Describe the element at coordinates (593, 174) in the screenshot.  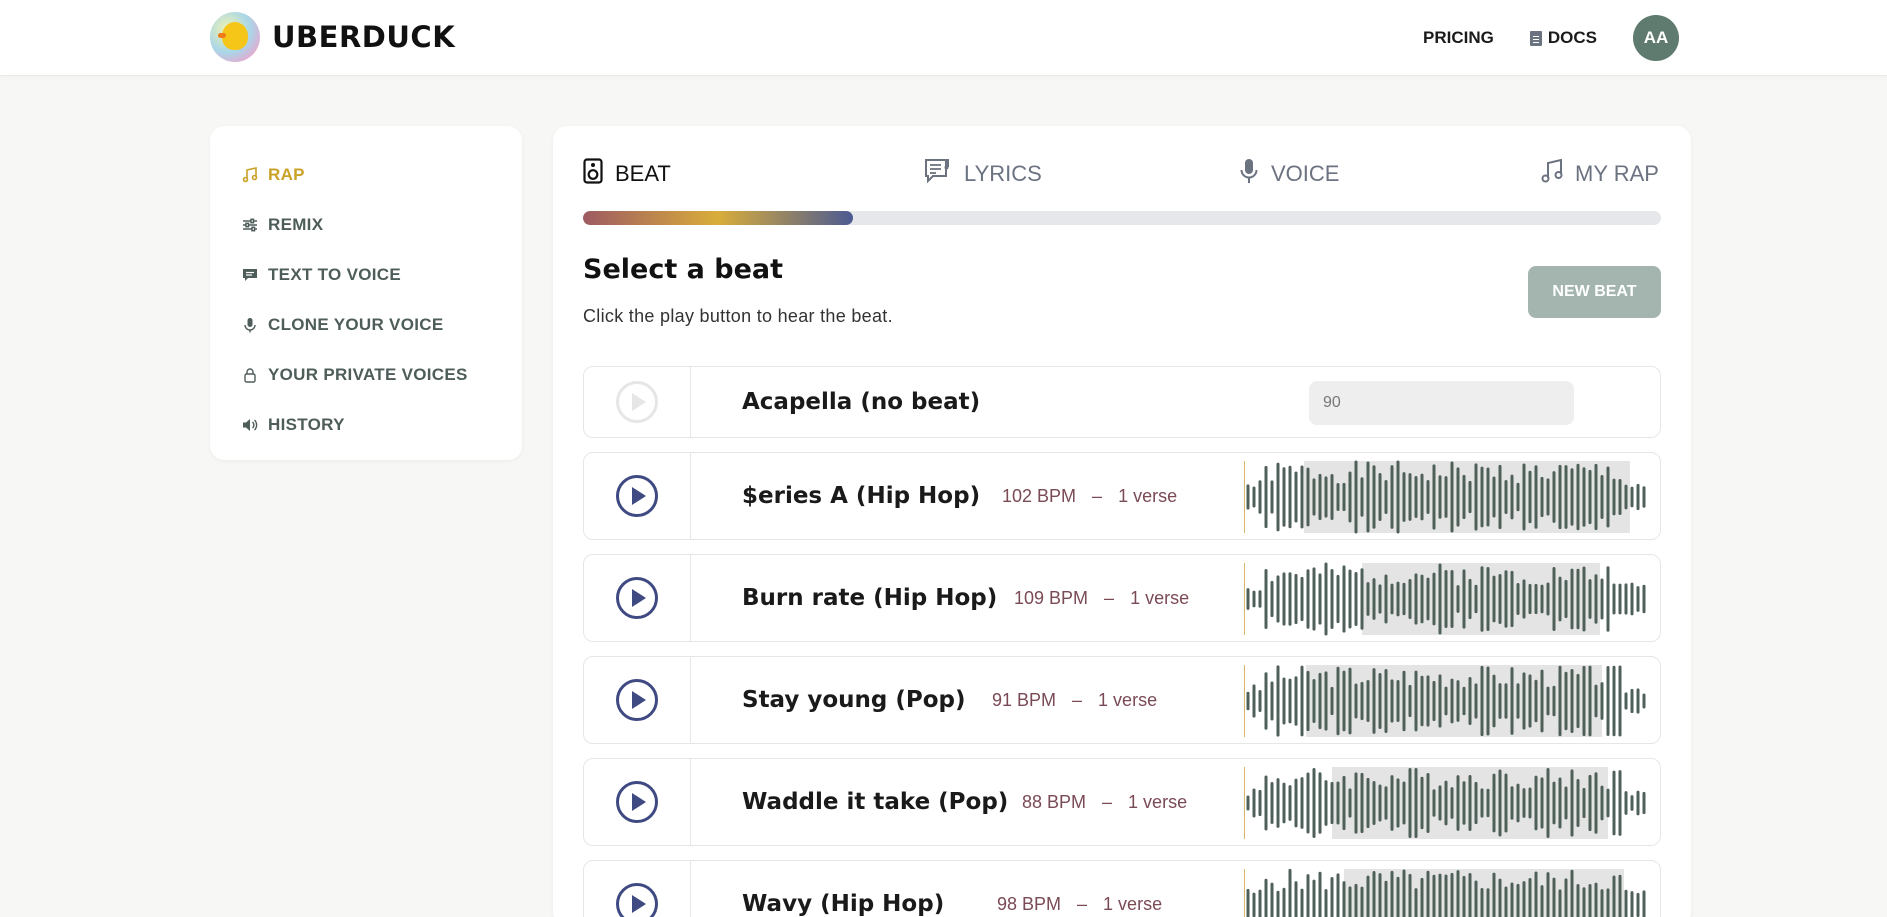
I see `speaker-box-icon` at that location.